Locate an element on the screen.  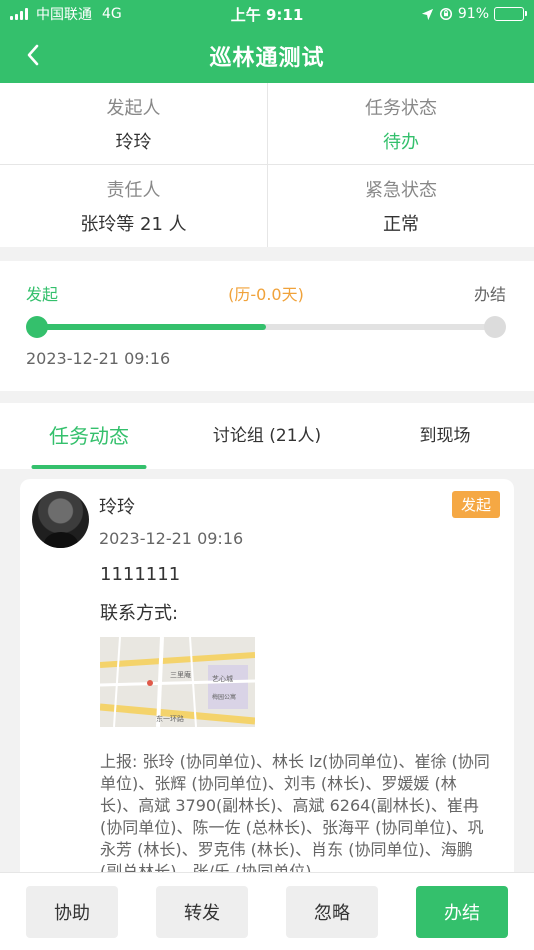
progress-card: 发起 (历-0.0天) 办结 2023-12-21 09:16 is located at coordinates (267, 326).